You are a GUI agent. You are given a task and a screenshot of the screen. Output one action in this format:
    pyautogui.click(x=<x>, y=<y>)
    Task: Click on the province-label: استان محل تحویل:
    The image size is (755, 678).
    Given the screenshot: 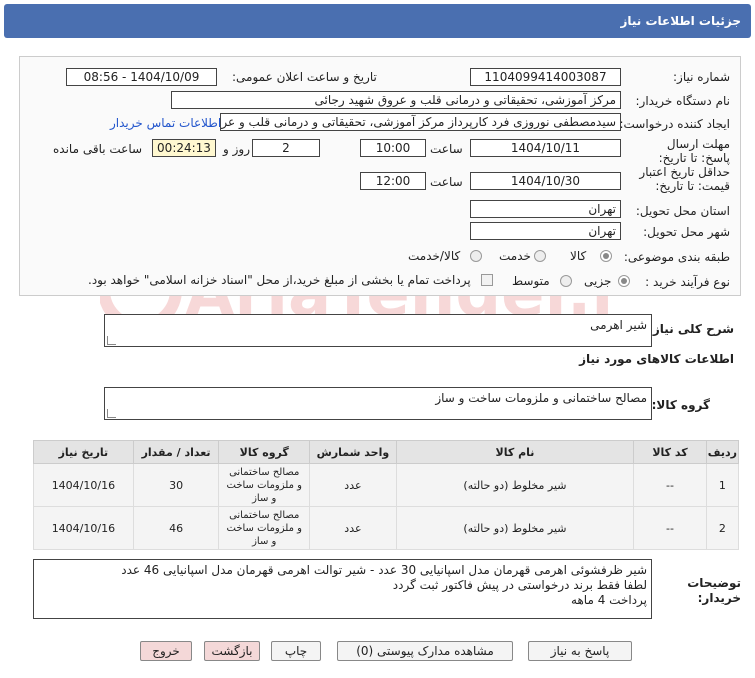 What is the action you would take?
    pyautogui.click(x=682, y=211)
    